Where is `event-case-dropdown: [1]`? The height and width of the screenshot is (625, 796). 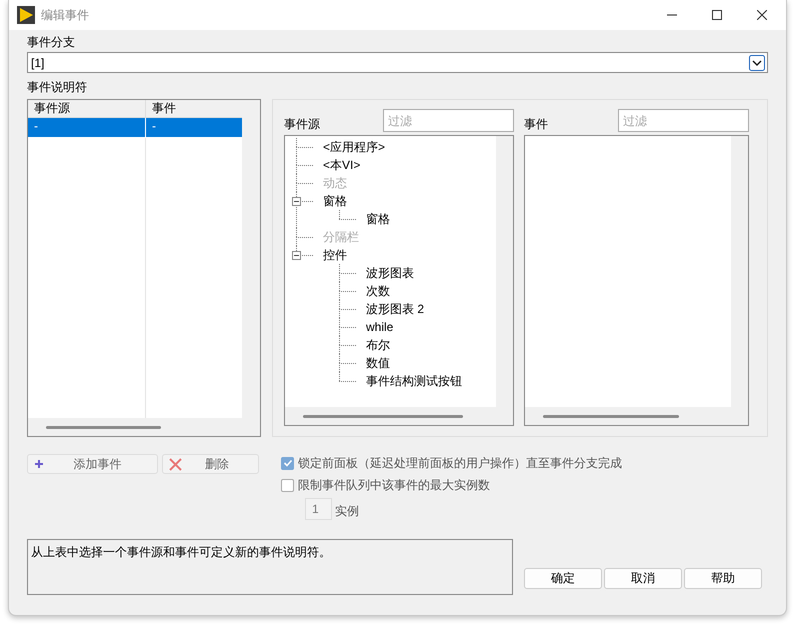
event-case-dropdown: [1] is located at coordinates (397, 62).